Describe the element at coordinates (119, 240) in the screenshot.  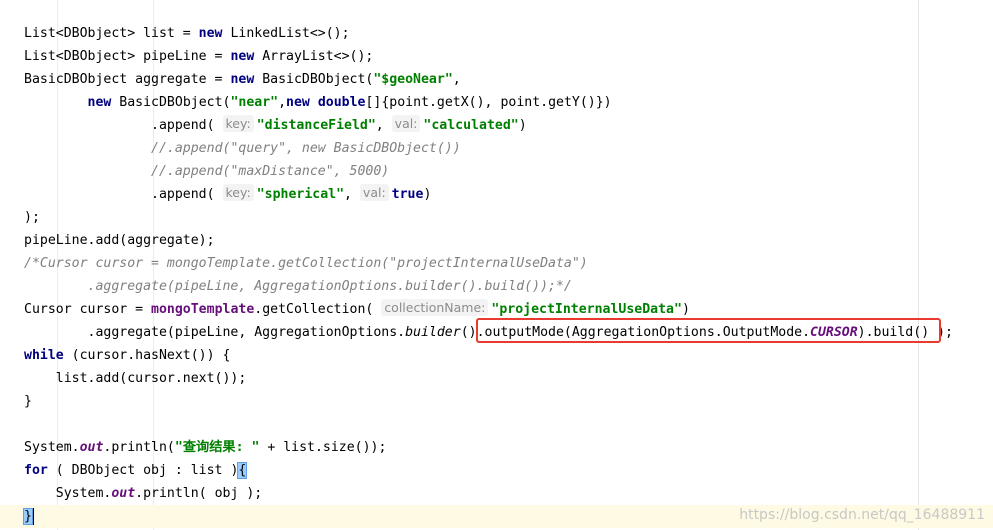
I see `code-token: pipeLine.add(aggregate);` at that location.